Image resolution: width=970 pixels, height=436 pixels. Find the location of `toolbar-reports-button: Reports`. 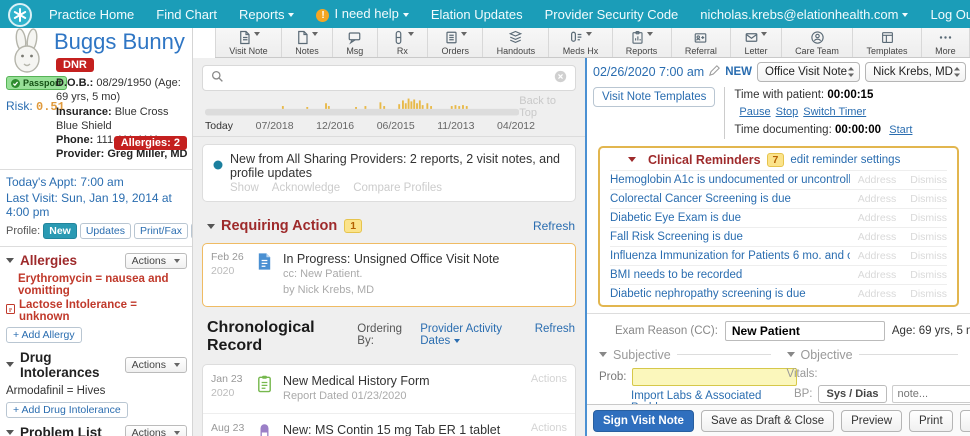

toolbar-reports-button: Reports is located at coordinates (641, 42).